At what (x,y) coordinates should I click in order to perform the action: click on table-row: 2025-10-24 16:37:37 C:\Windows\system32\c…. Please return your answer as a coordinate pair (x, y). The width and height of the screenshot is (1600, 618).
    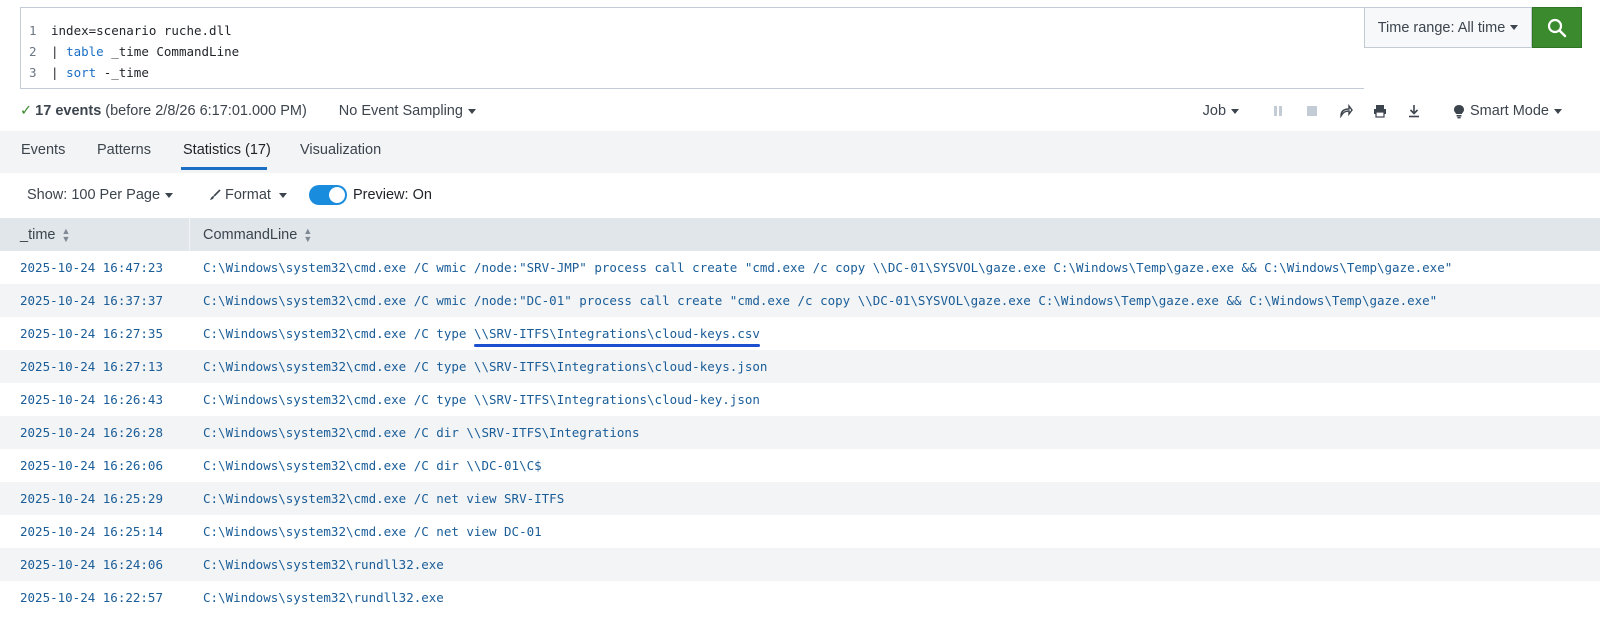
    Looking at the image, I should click on (800, 300).